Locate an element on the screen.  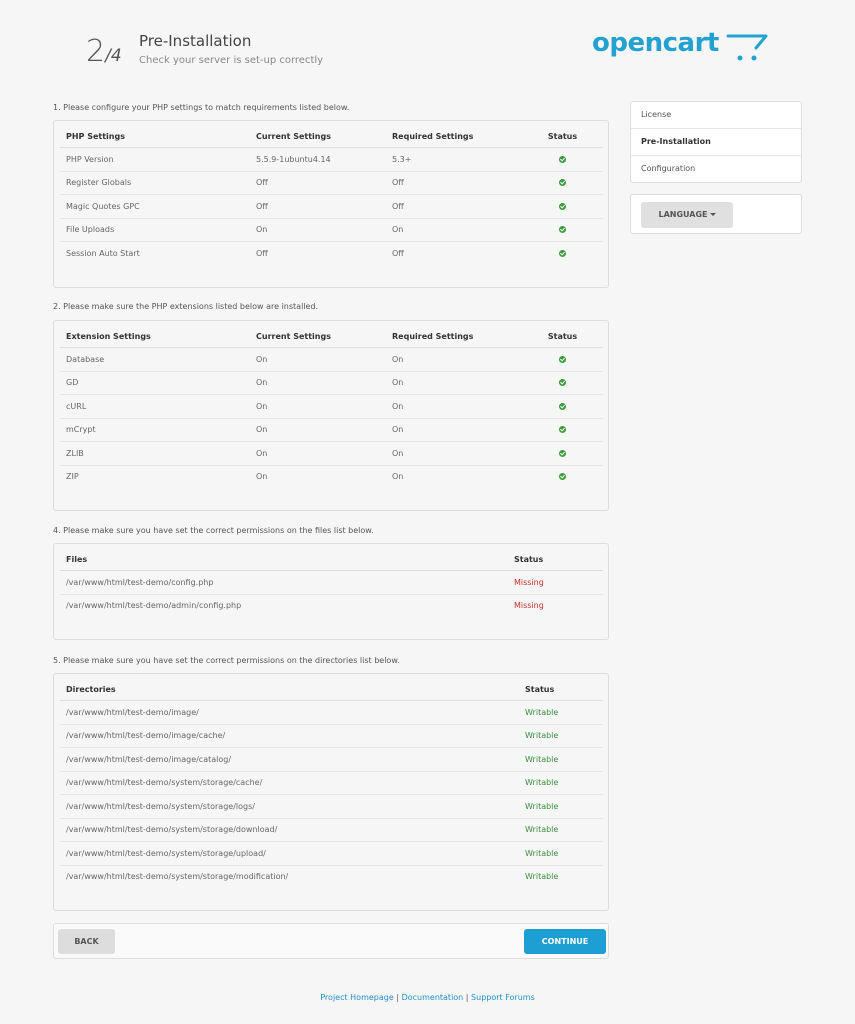
language-dropdown: LANGUAGE is located at coordinates (687, 215).